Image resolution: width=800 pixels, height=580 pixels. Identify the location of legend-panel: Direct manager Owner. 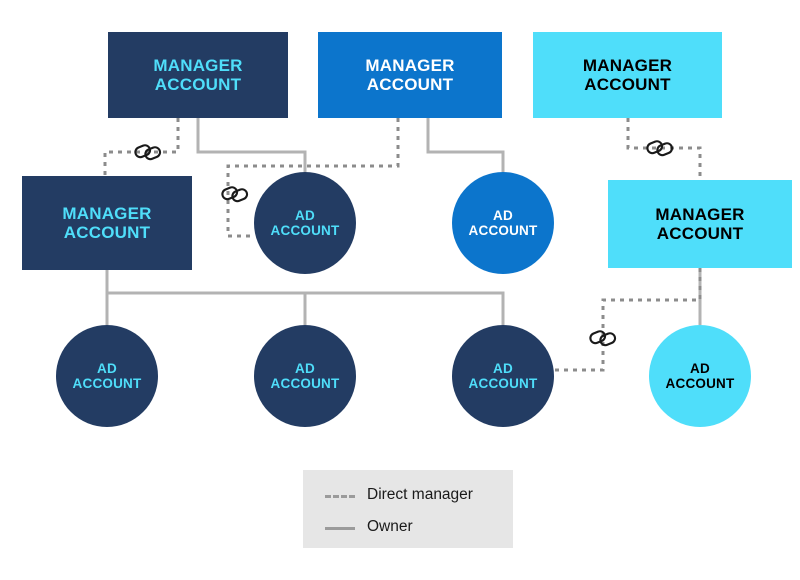
(408, 509).